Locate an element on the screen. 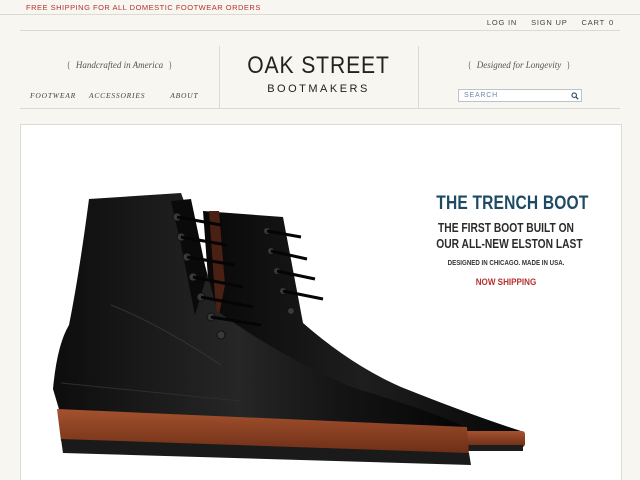  hero-title: THE TRENCH BOOT is located at coordinates (512, 203).